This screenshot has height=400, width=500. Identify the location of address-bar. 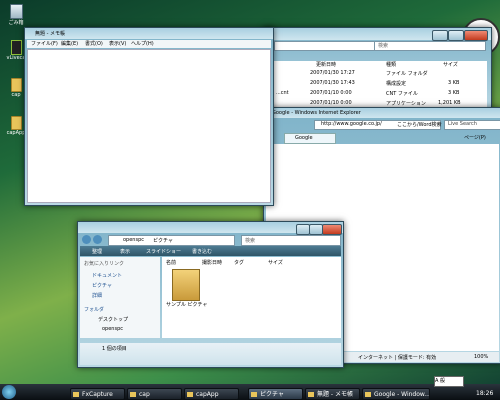
(325, 46).